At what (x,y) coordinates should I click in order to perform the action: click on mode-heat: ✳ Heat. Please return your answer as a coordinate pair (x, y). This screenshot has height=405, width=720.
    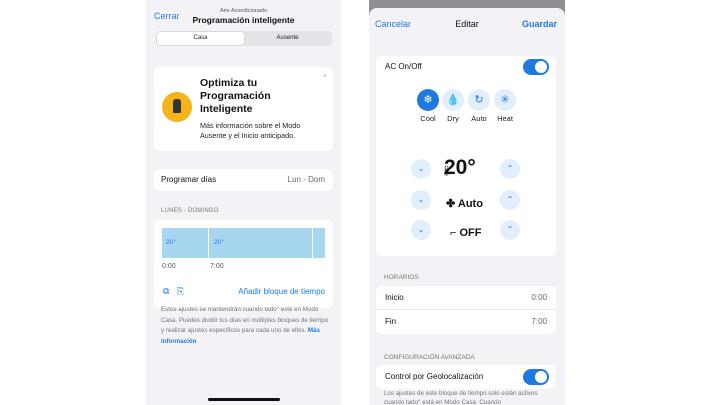
    Looking at the image, I should click on (505, 106).